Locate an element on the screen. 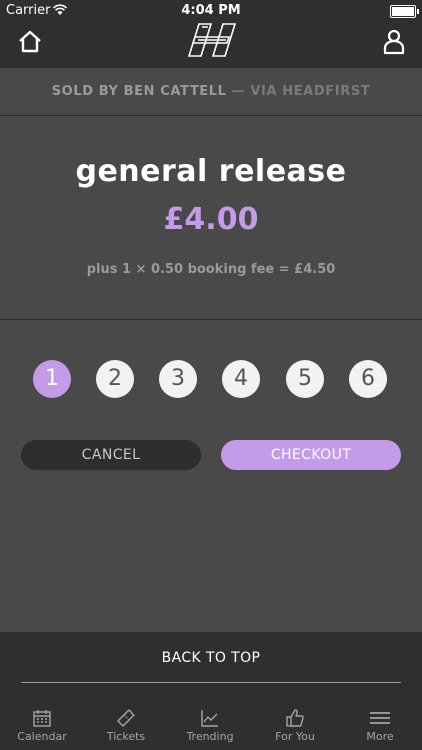 This screenshot has height=750, width=422. trending-icon is located at coordinates (209, 718).